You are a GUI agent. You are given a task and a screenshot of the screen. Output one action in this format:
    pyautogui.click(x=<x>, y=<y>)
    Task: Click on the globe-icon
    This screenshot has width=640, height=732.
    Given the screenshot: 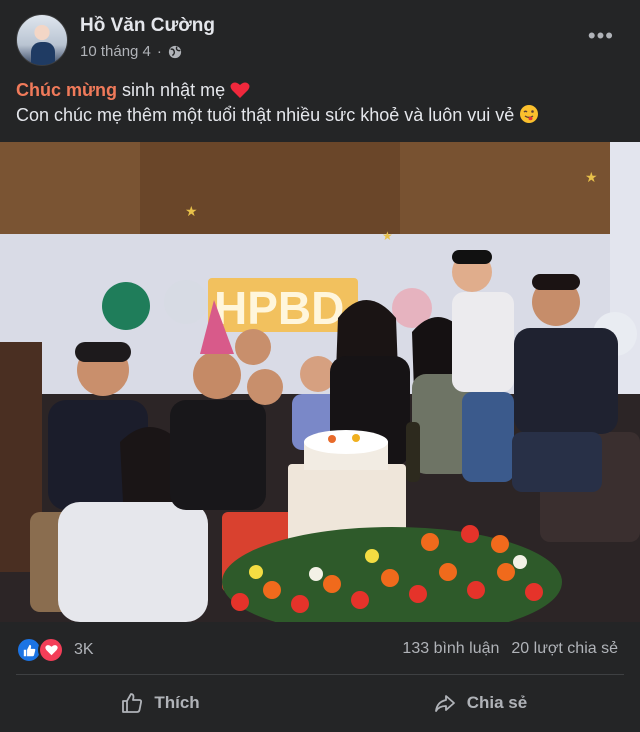 What is the action you would take?
    pyautogui.click(x=175, y=51)
    